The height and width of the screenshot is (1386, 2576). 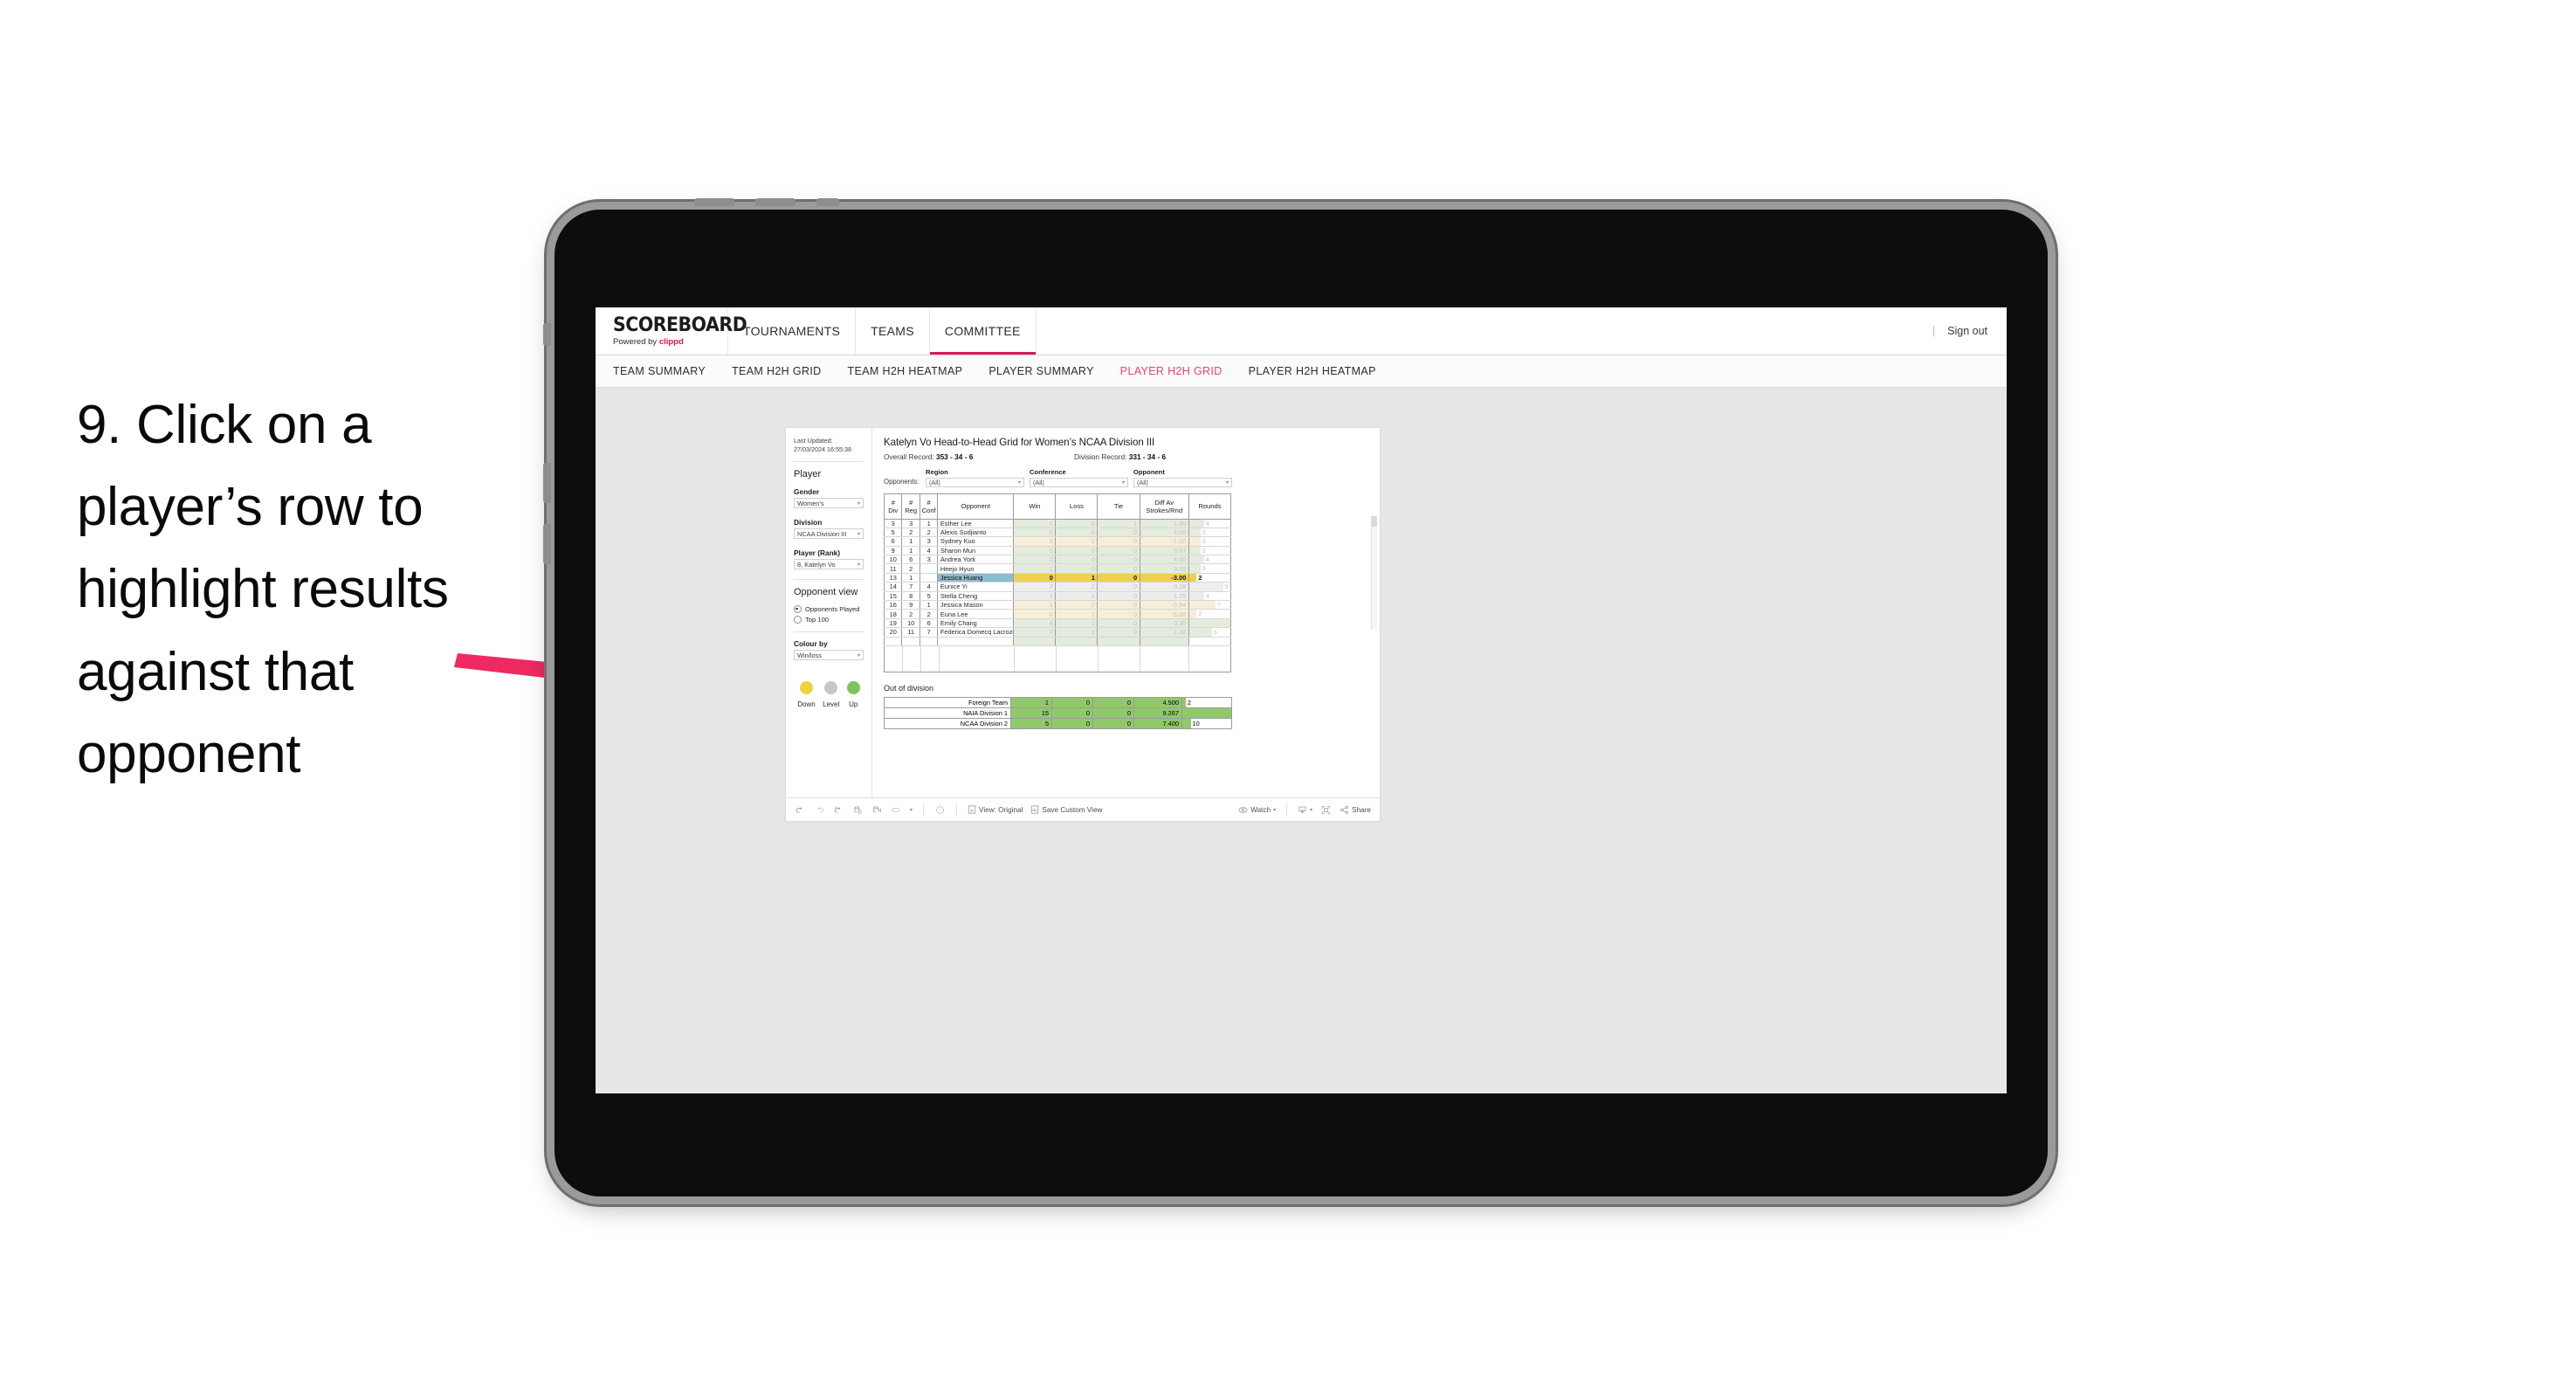 I want to click on cell-rounds: 4, so click(x=1210, y=560).